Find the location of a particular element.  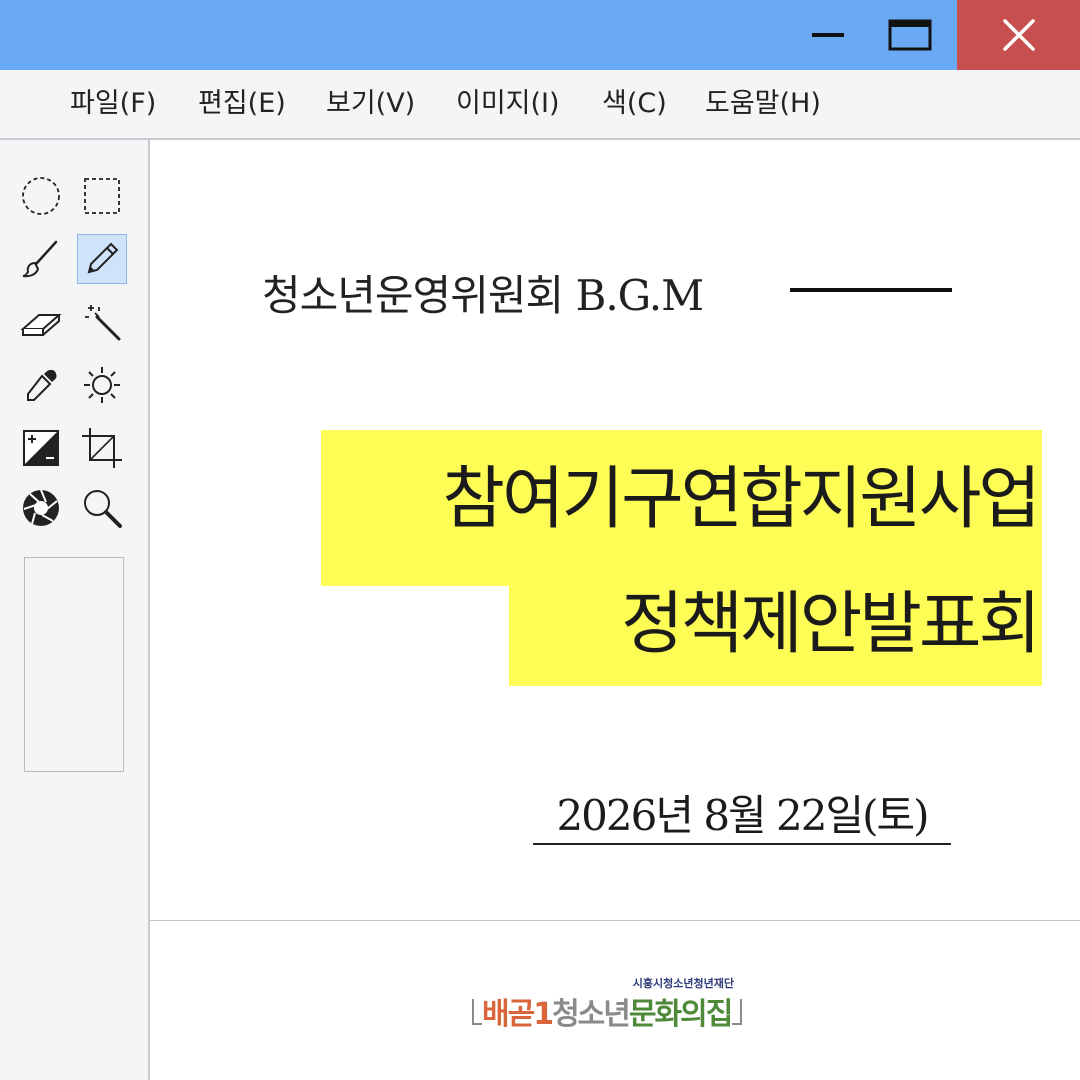

subtitle-rule is located at coordinates (871, 290).